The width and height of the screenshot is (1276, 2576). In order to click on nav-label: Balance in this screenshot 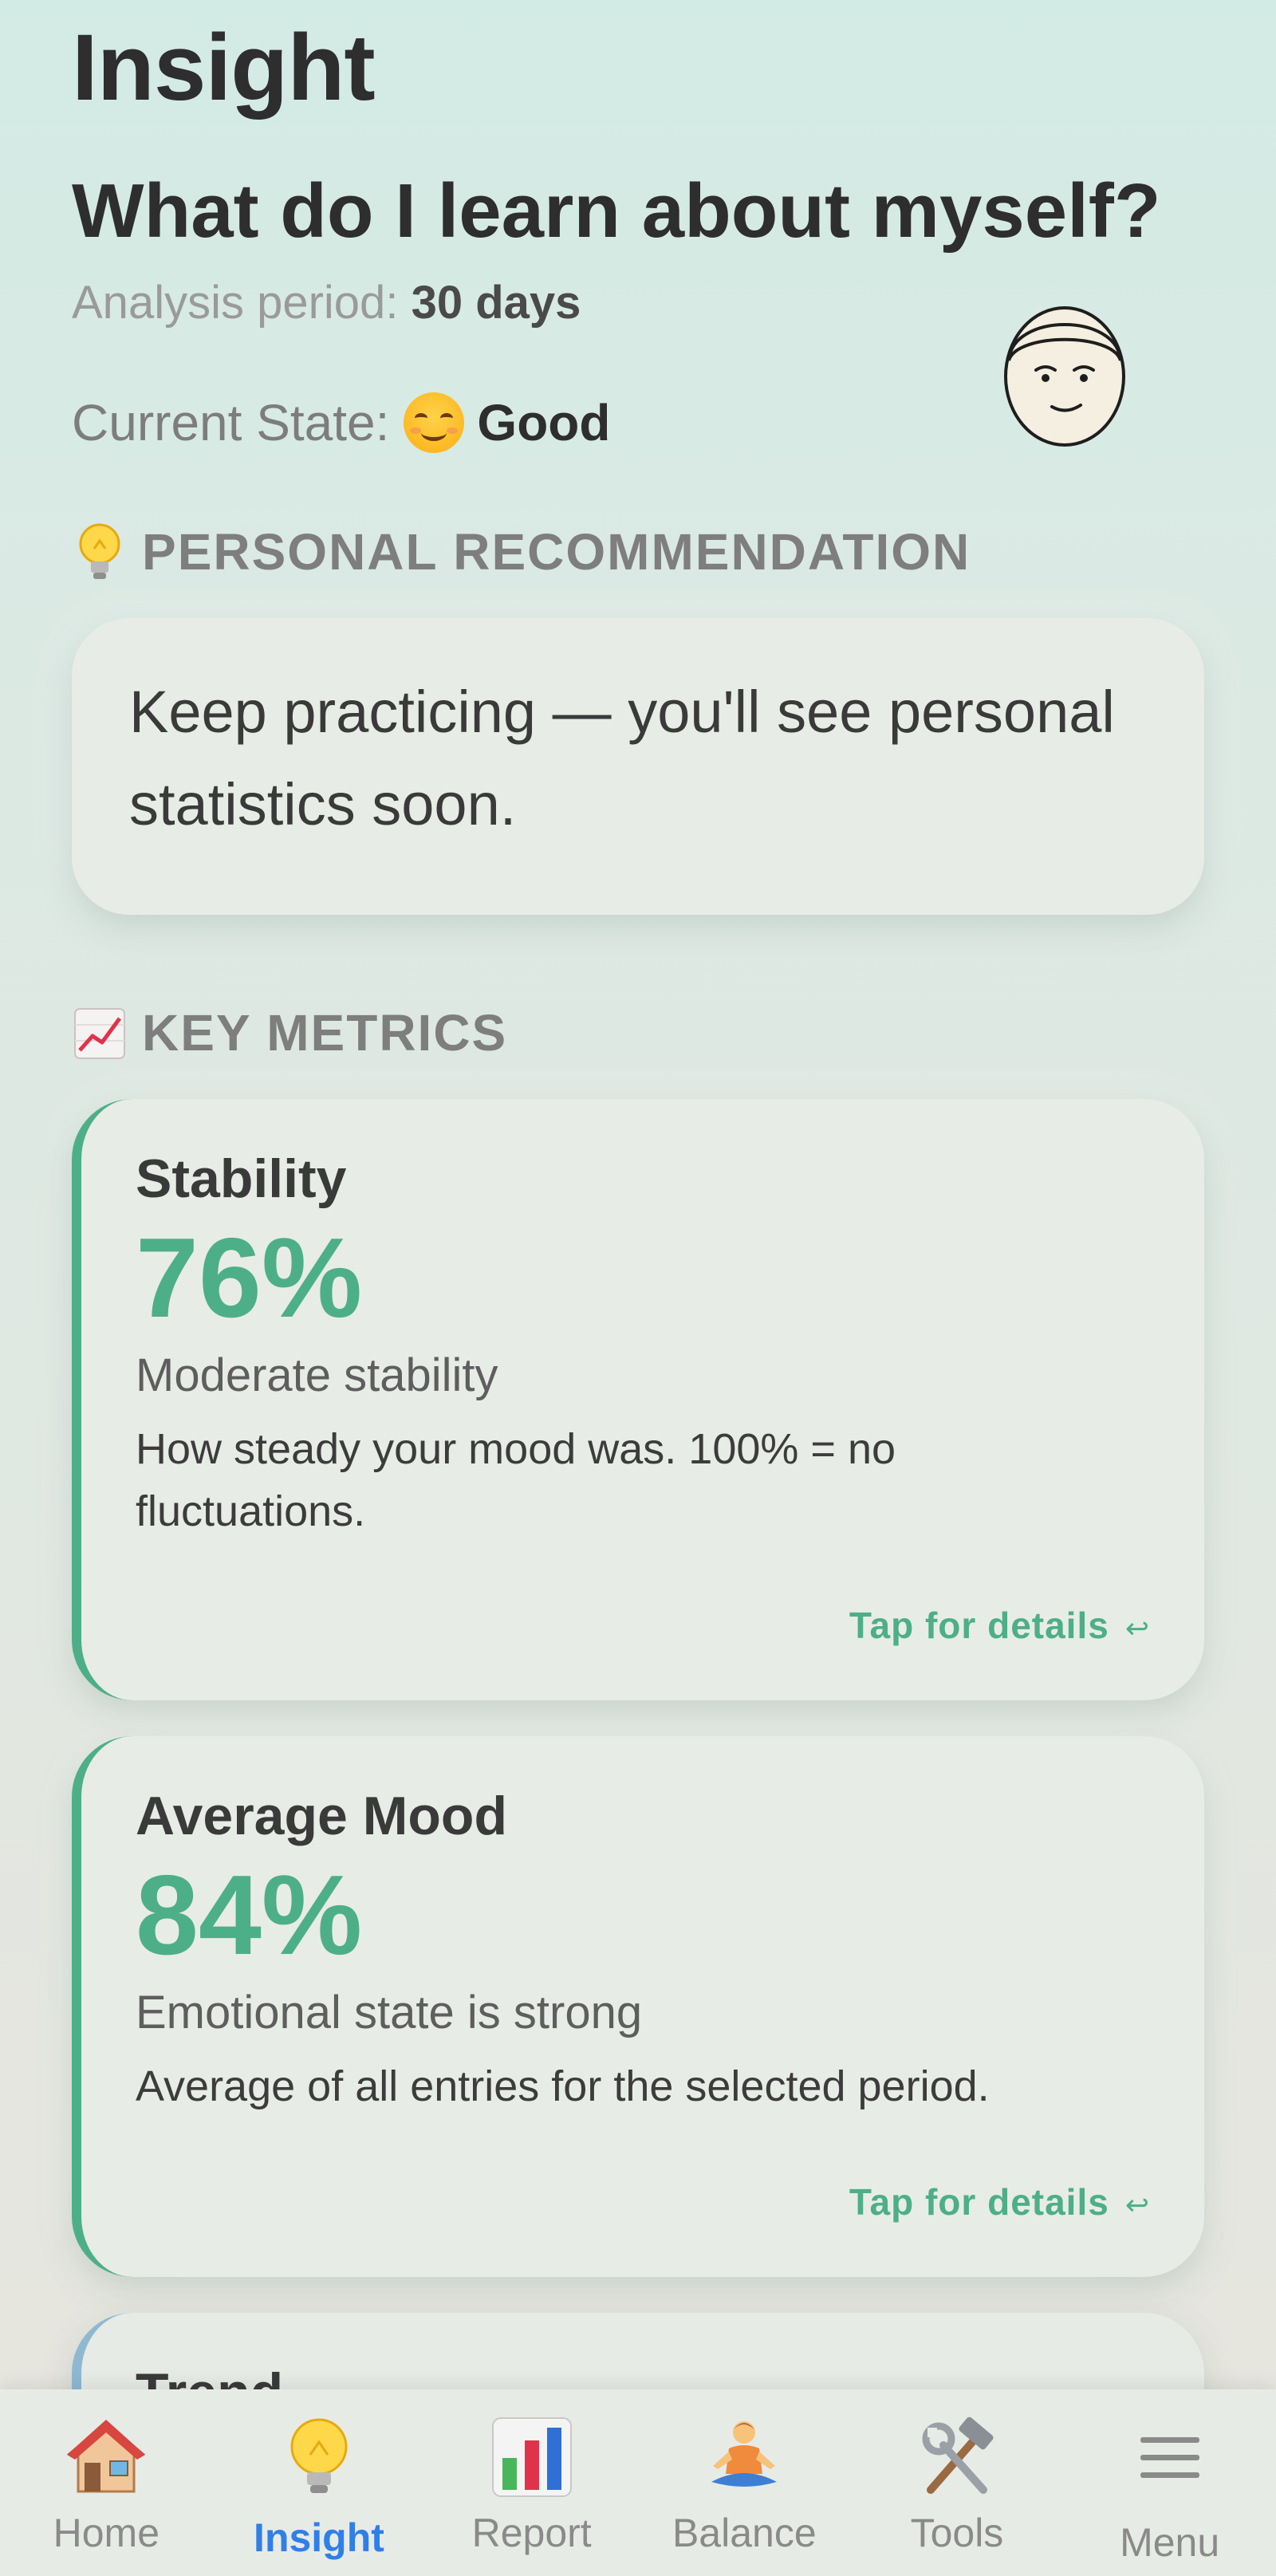, I will do `click(744, 2533)`.